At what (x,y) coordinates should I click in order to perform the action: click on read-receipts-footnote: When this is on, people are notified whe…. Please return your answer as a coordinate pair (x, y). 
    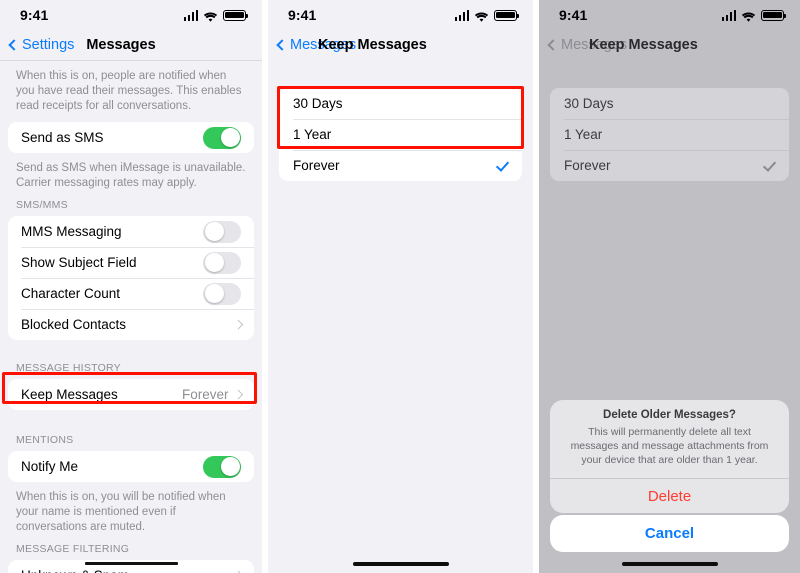
    Looking at the image, I should click on (129, 91).